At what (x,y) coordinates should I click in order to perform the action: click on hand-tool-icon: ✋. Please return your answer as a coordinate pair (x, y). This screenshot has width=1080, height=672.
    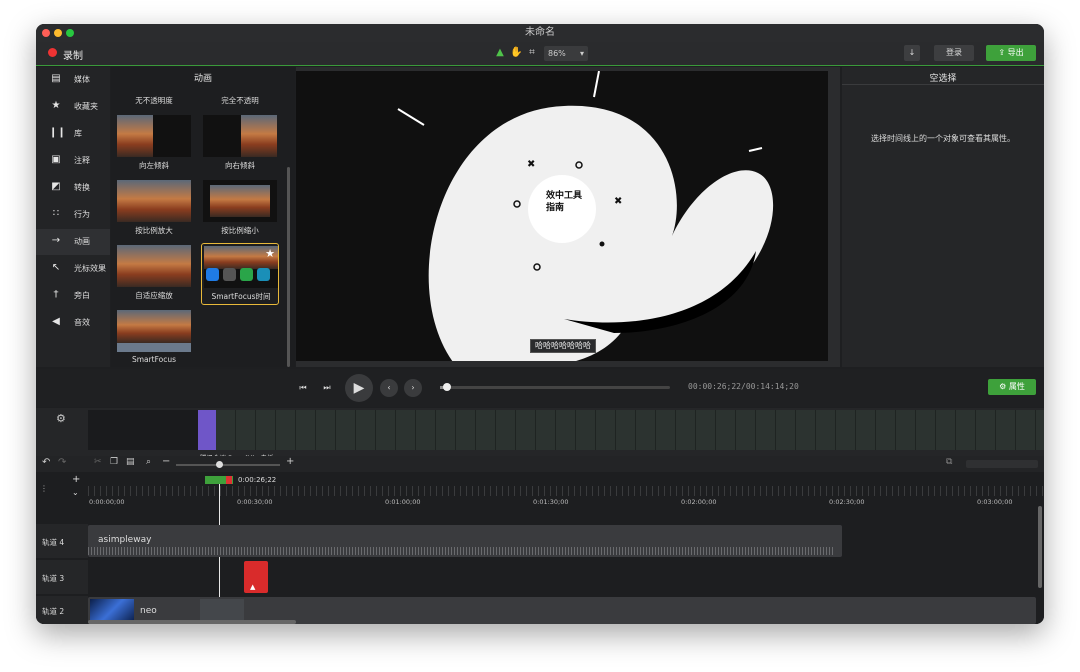
    Looking at the image, I should click on (516, 53).